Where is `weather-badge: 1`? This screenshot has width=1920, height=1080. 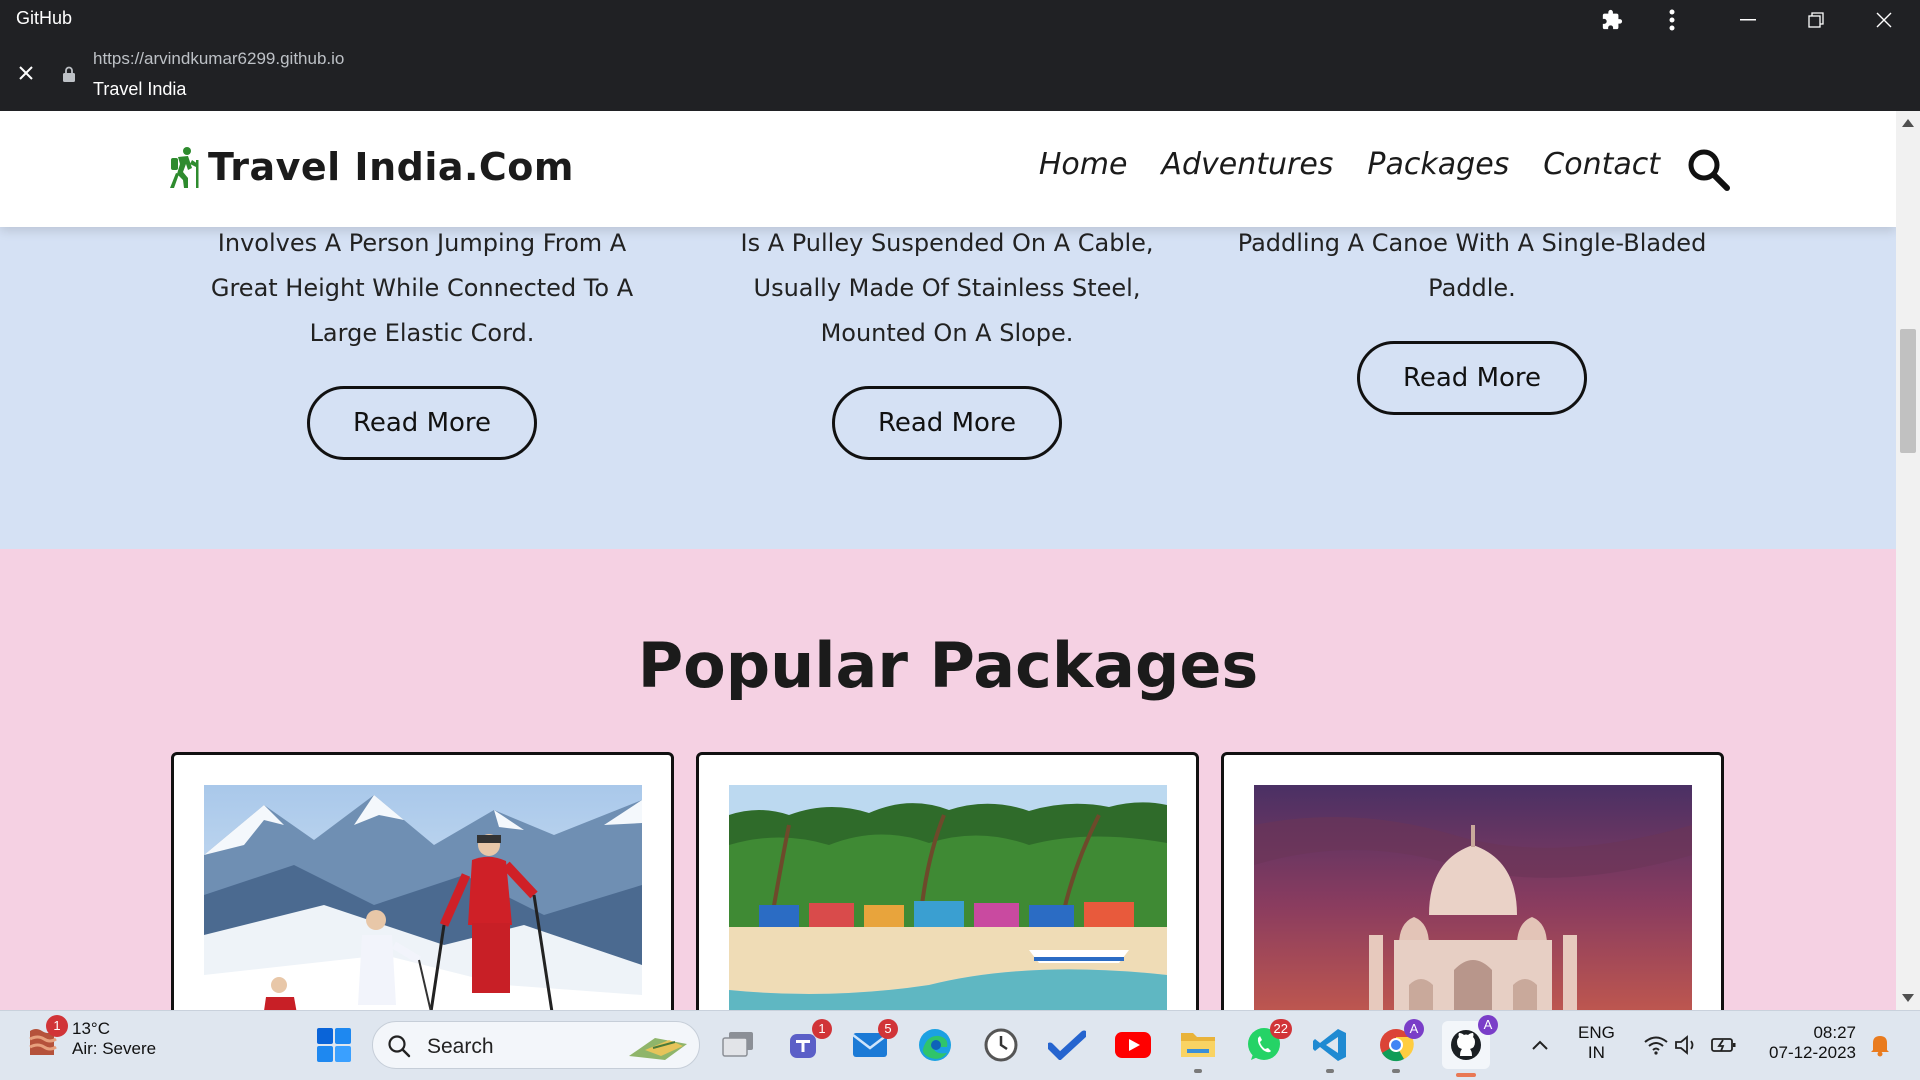
weather-badge: 1 is located at coordinates (57, 1026).